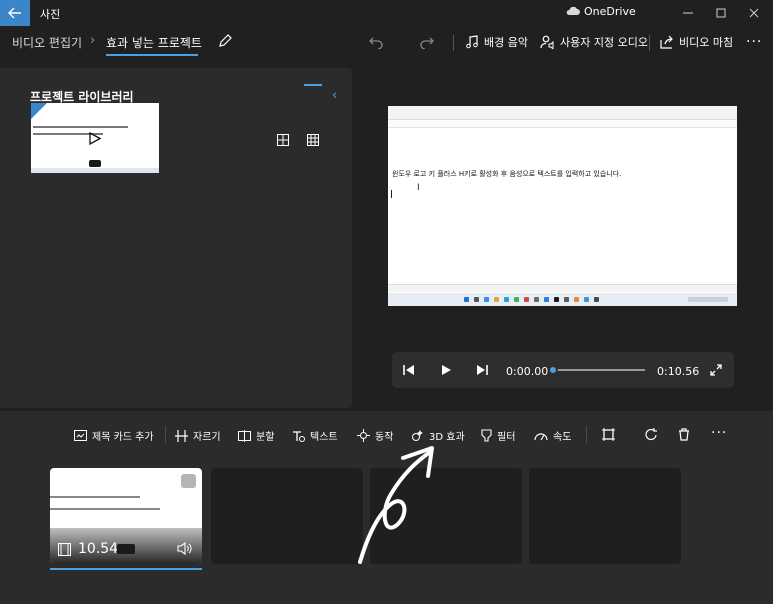 This screenshot has width=773, height=604. Describe the element at coordinates (562, 124) in the screenshot. I see `preview-window-menubar` at that location.